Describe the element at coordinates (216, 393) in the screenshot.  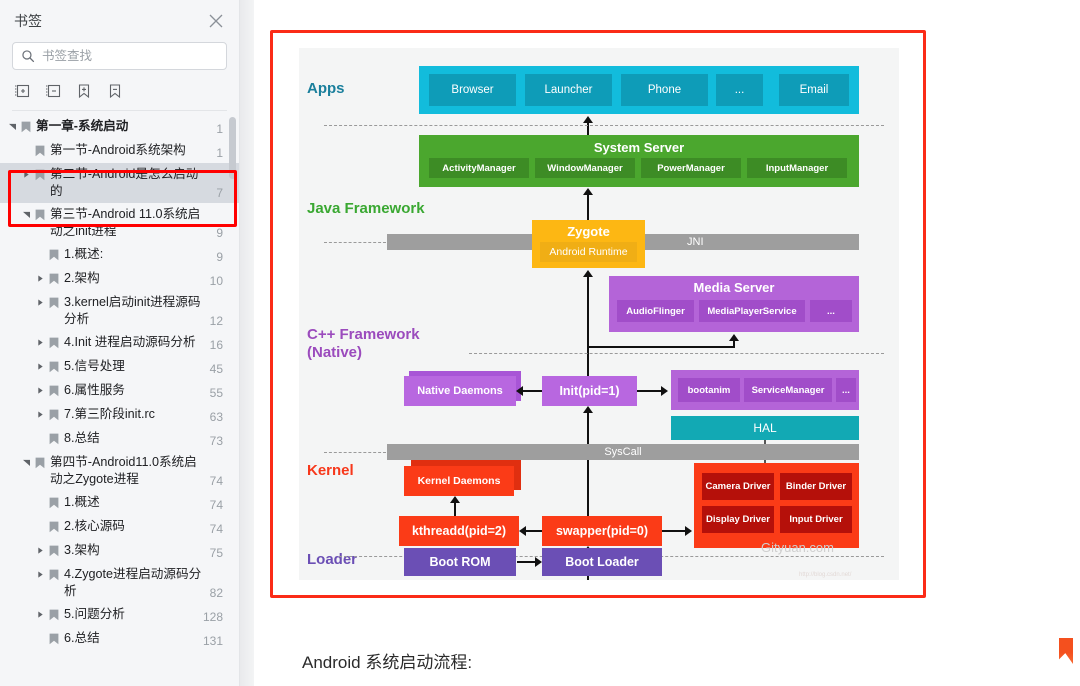
I see `bookmark-item-page: 55` at that location.